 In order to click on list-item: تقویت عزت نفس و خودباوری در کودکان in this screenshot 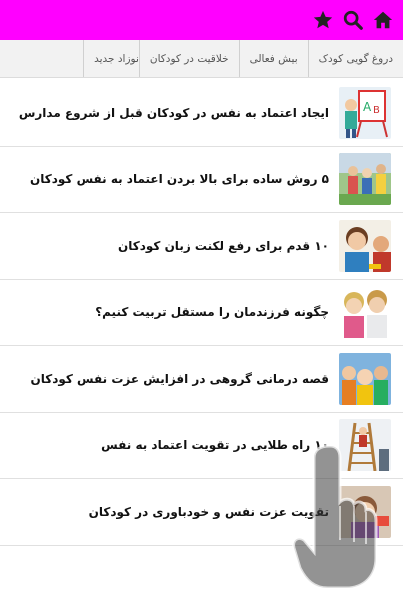, I will do `click(201, 512)`.